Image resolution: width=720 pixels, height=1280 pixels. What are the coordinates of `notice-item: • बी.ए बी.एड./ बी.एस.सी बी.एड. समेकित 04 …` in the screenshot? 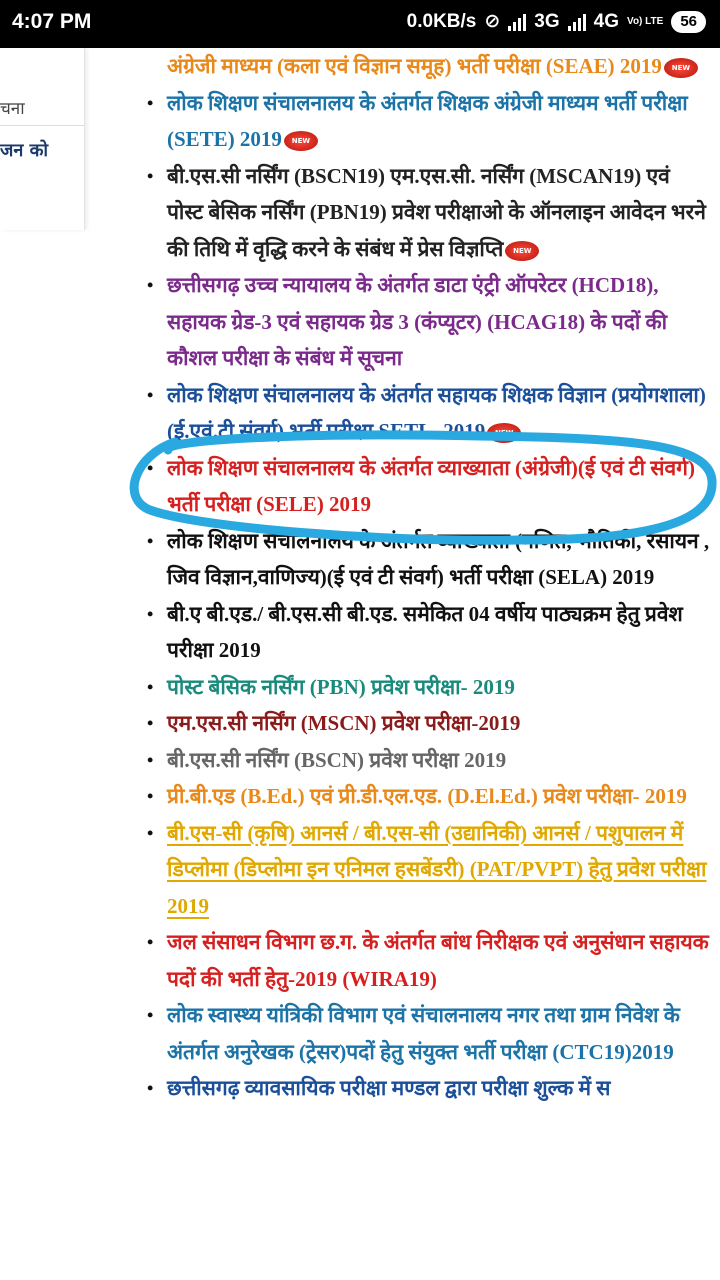 It's located at (425, 632).